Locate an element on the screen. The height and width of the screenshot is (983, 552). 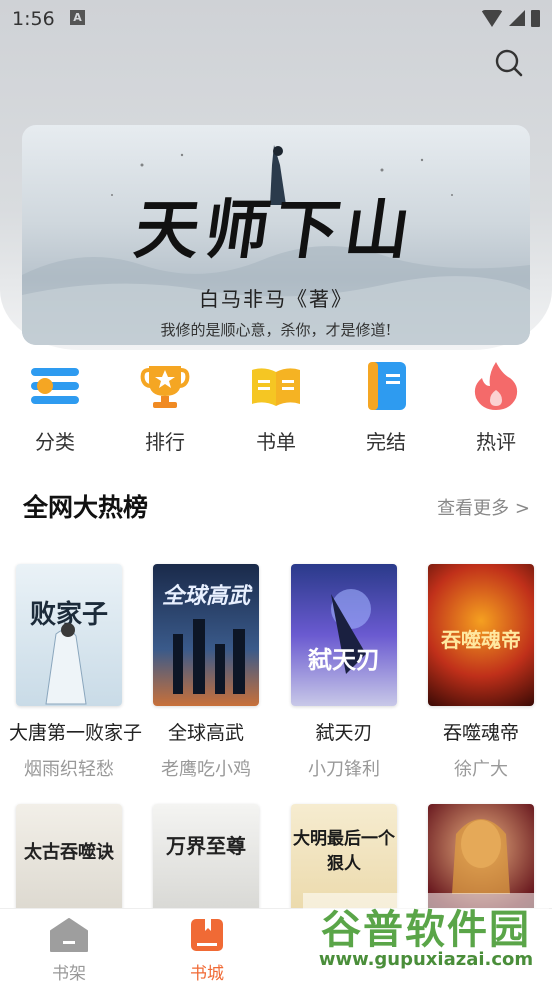
tab-bookshelf: 书架 is located at coordinates (69, 950).